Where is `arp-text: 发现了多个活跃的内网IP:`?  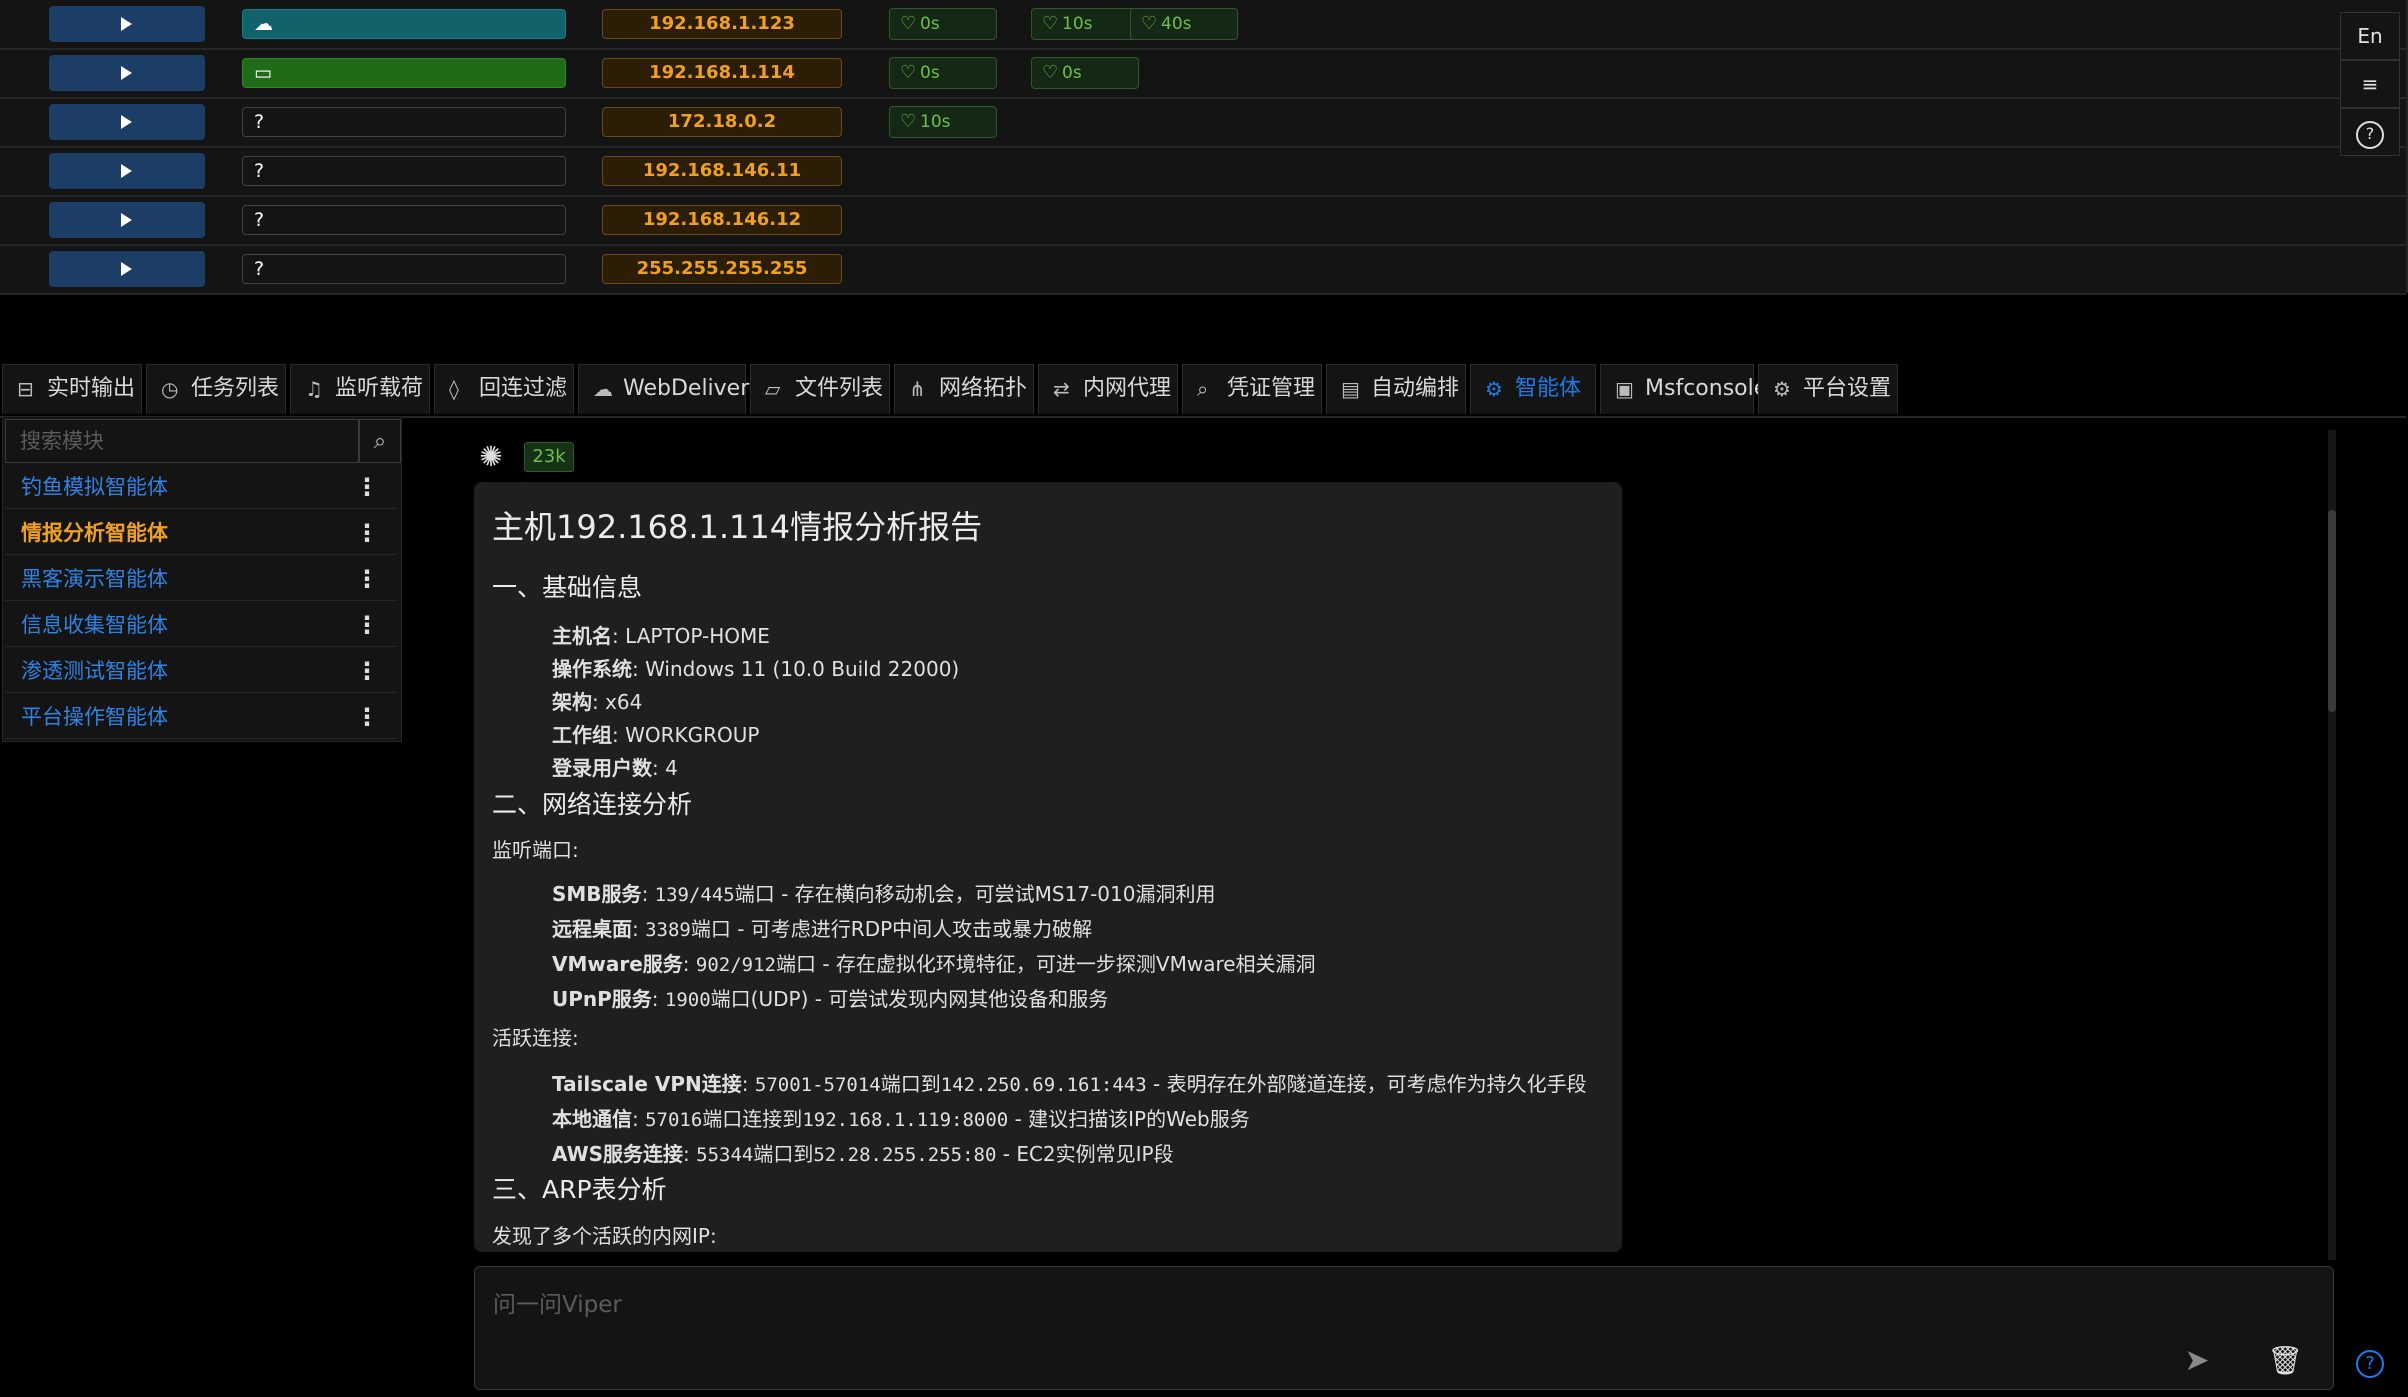 arp-text: 发现了多个活跃的内网IP: is located at coordinates (604, 1236).